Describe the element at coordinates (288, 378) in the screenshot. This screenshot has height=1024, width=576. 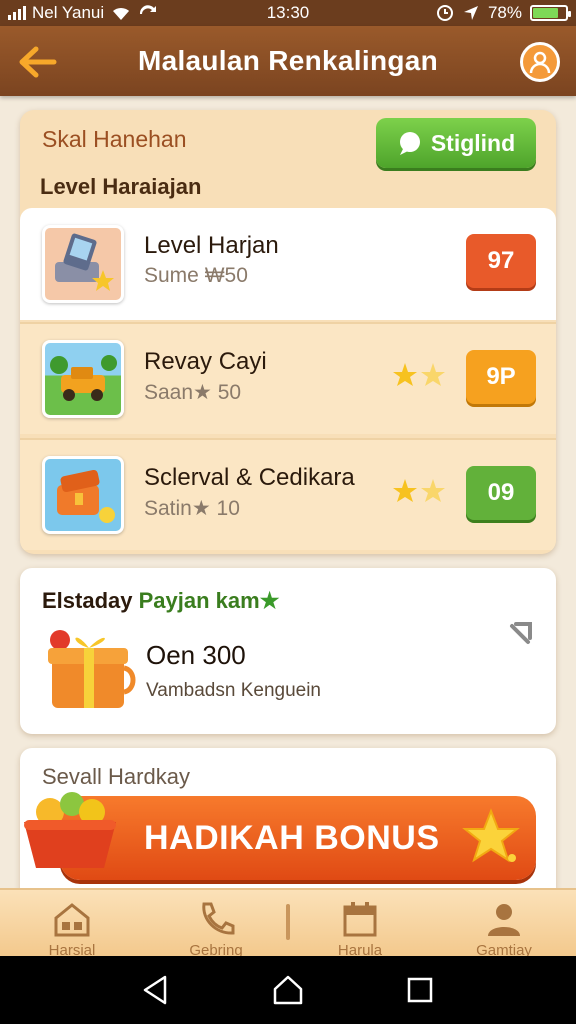
I see `level-row: Revay Cayi Saan★ 50 9P` at that location.